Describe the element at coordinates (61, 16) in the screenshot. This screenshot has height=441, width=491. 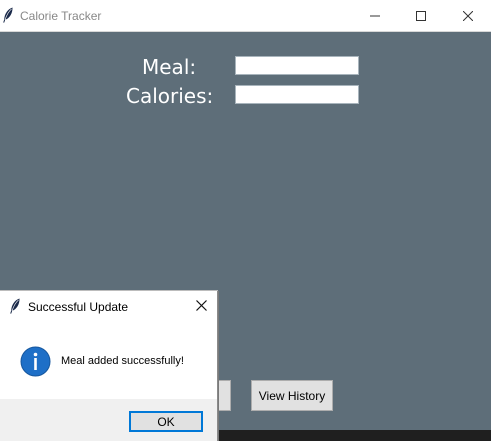
I see `window-title: Calorie Tracker` at that location.